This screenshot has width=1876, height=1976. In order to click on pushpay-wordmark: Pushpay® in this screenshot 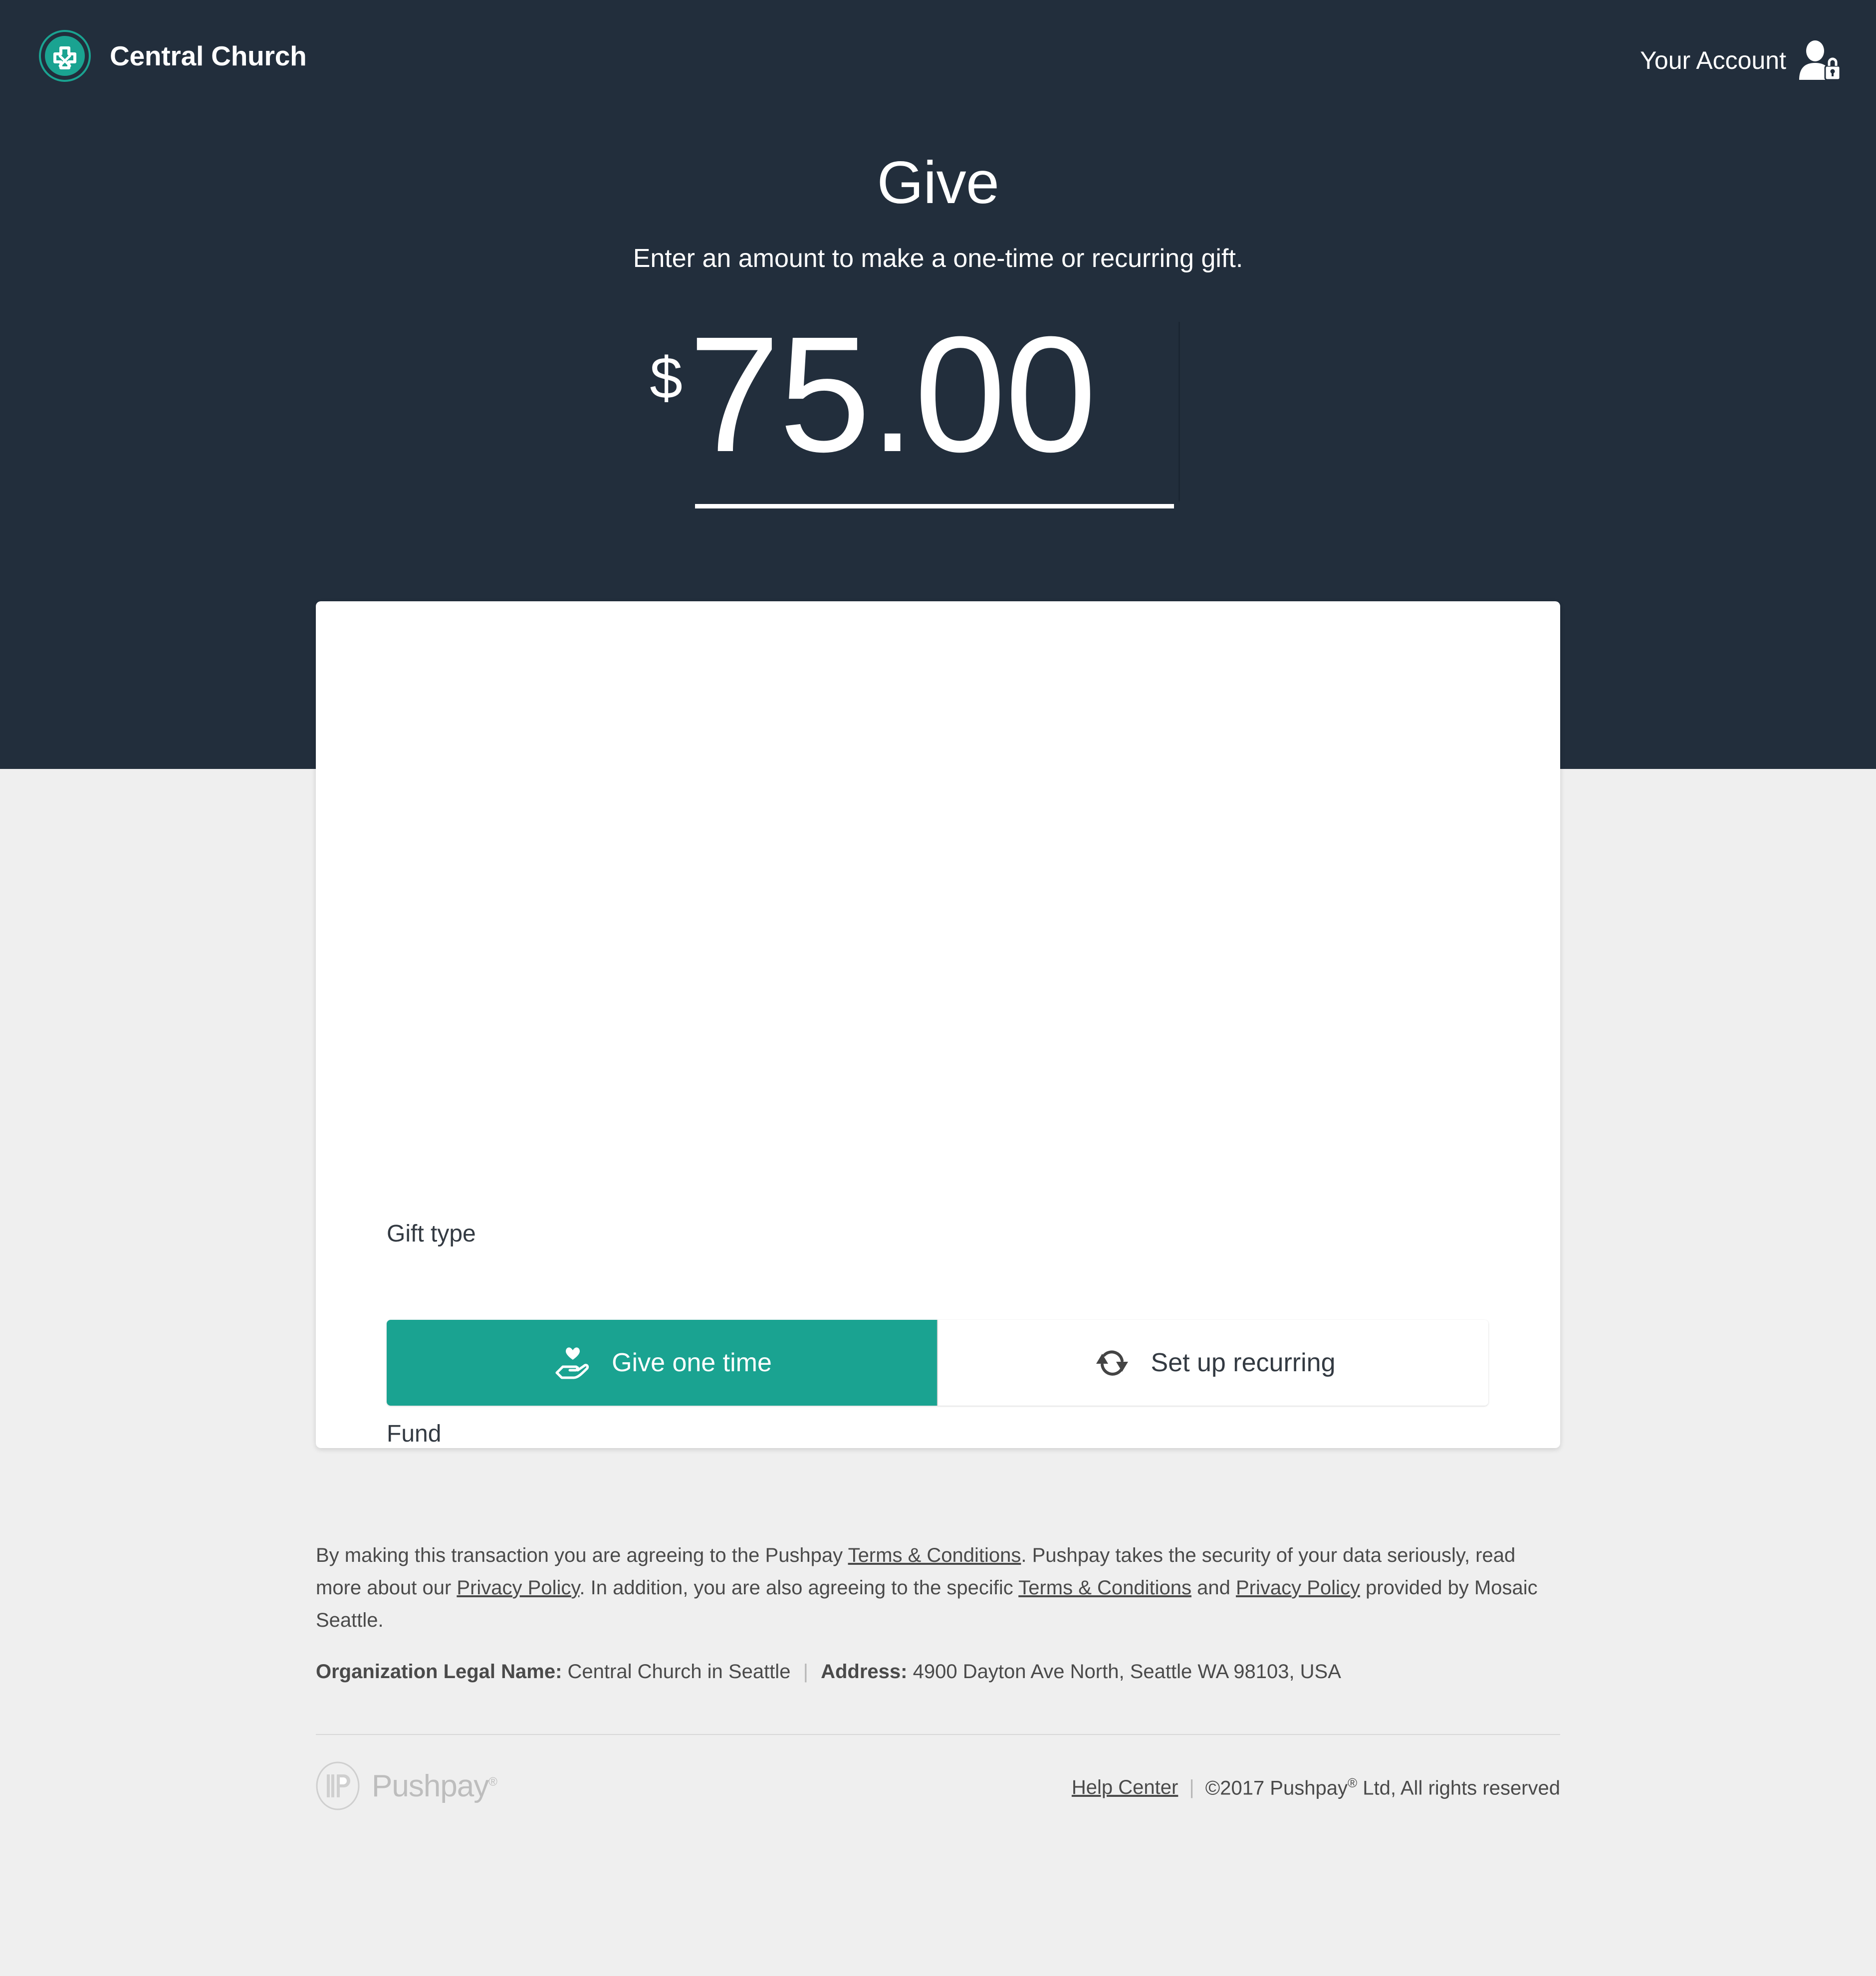, I will do `click(434, 1786)`.